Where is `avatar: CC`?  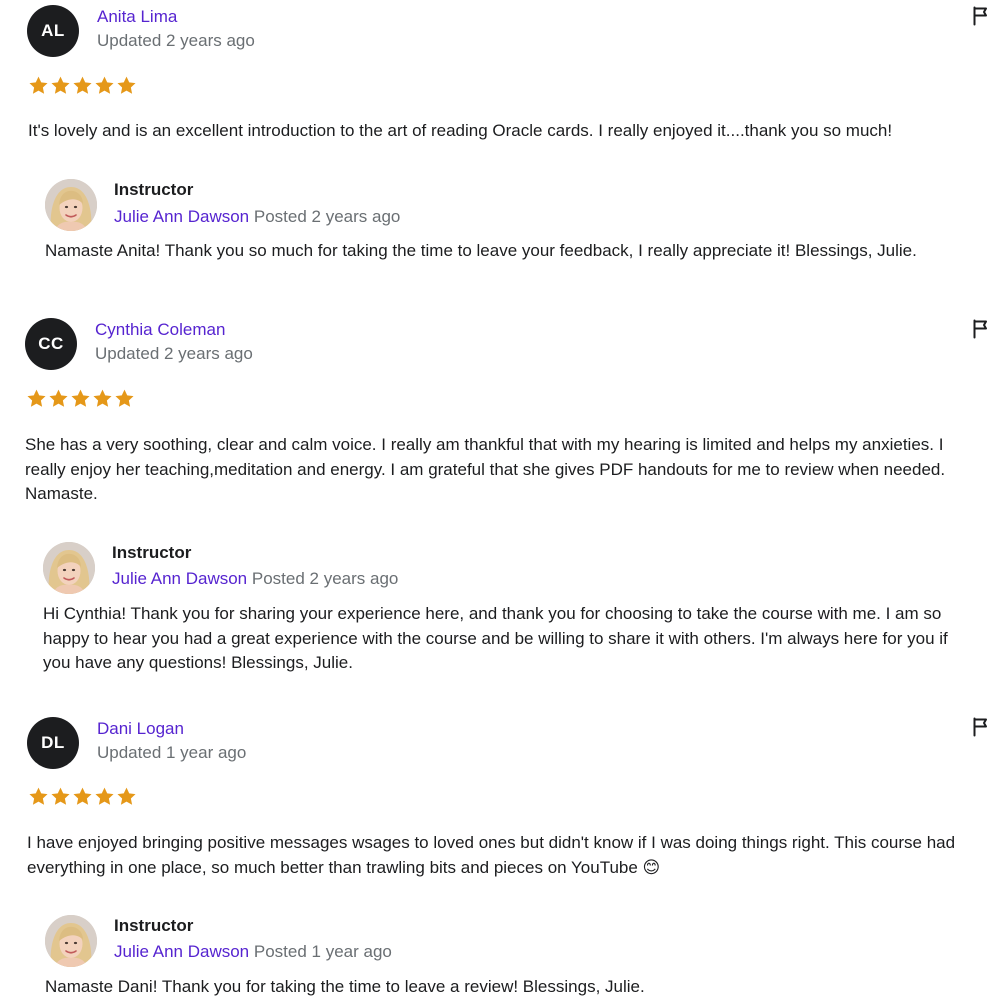
avatar: CC is located at coordinates (51, 344).